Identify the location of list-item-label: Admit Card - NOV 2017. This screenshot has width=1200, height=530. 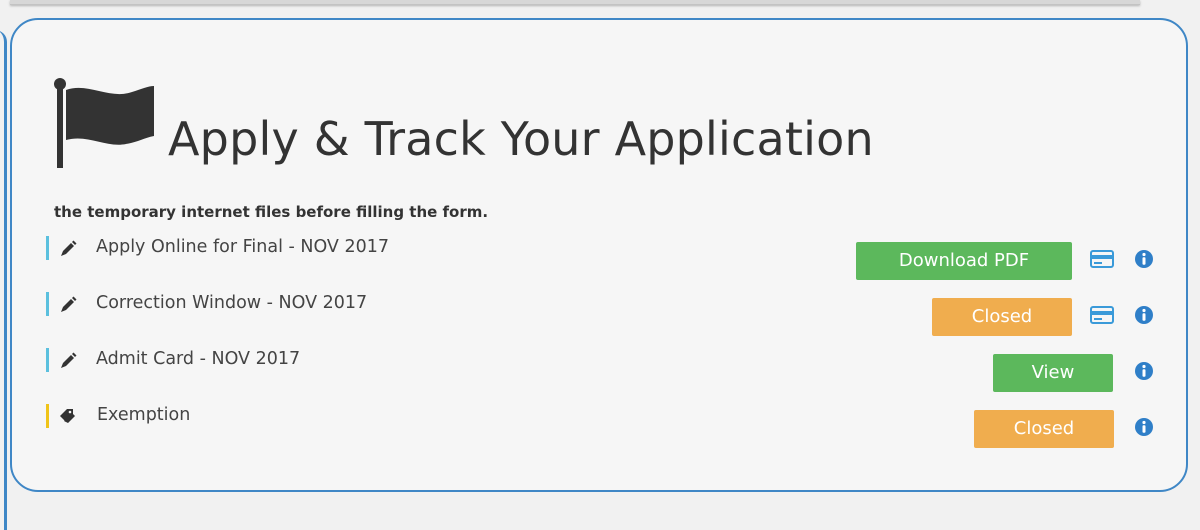
(198, 359).